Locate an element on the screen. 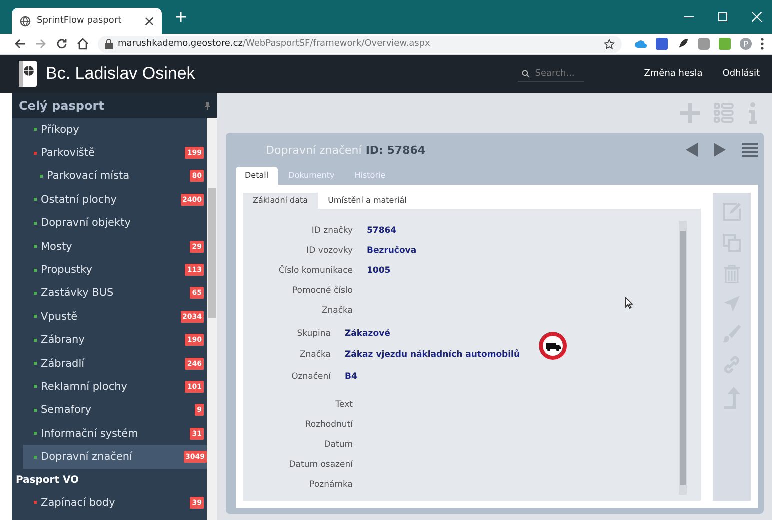  field-label: ID vozovky is located at coordinates (329, 251).